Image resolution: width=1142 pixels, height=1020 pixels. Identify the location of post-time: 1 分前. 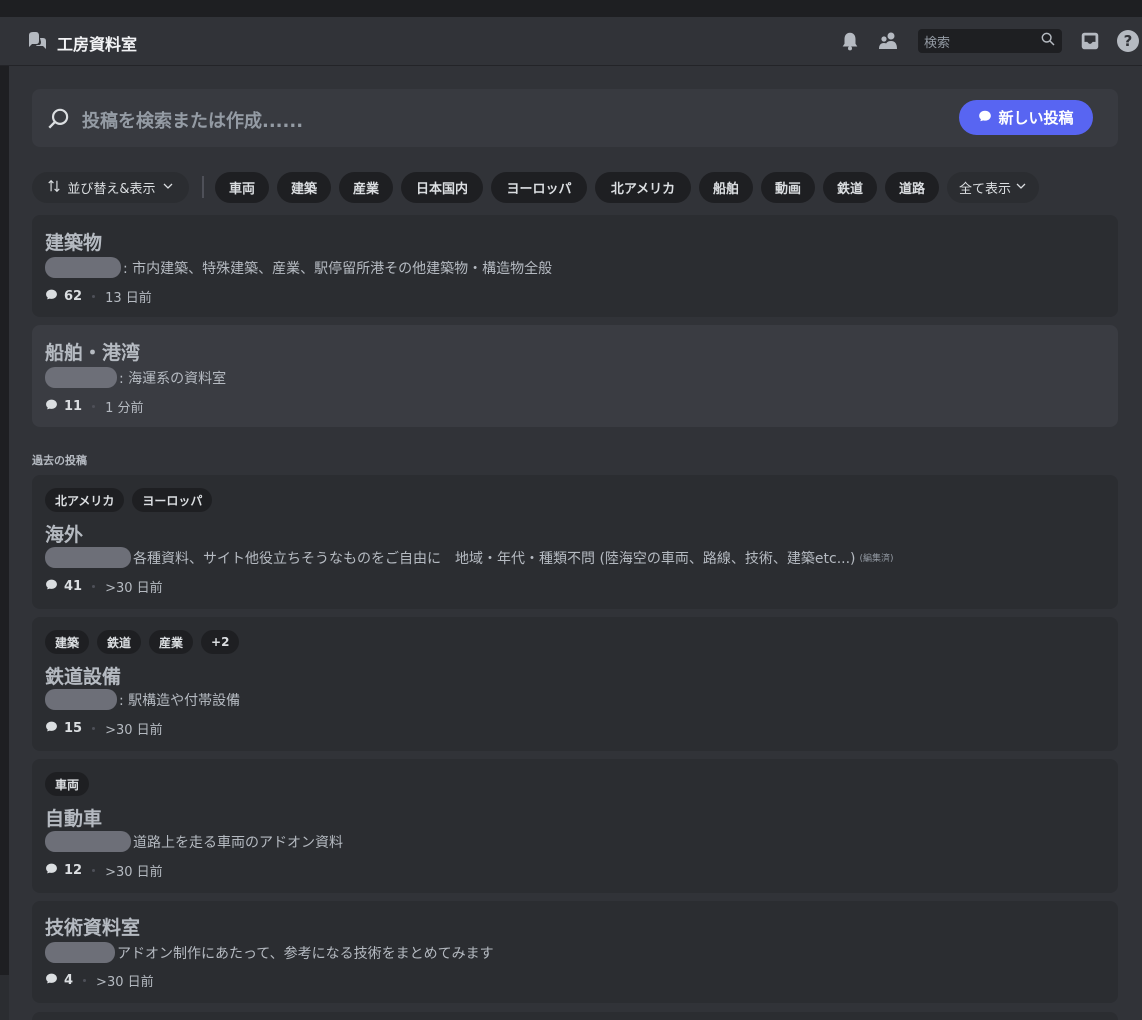
(124, 408).